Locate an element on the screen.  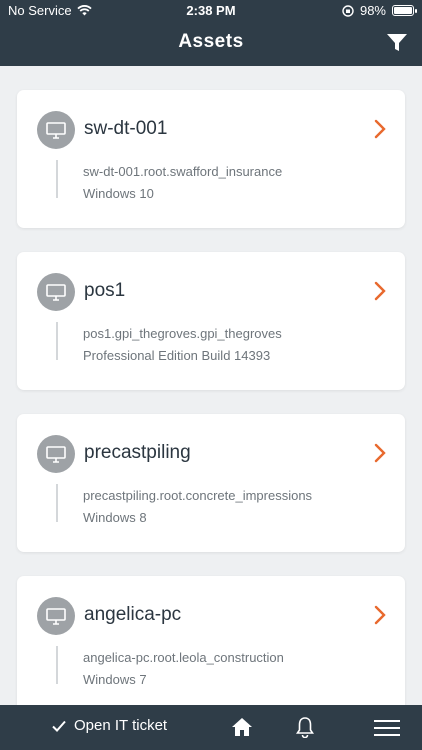
battery-percent: 98% is located at coordinates (372, 10).